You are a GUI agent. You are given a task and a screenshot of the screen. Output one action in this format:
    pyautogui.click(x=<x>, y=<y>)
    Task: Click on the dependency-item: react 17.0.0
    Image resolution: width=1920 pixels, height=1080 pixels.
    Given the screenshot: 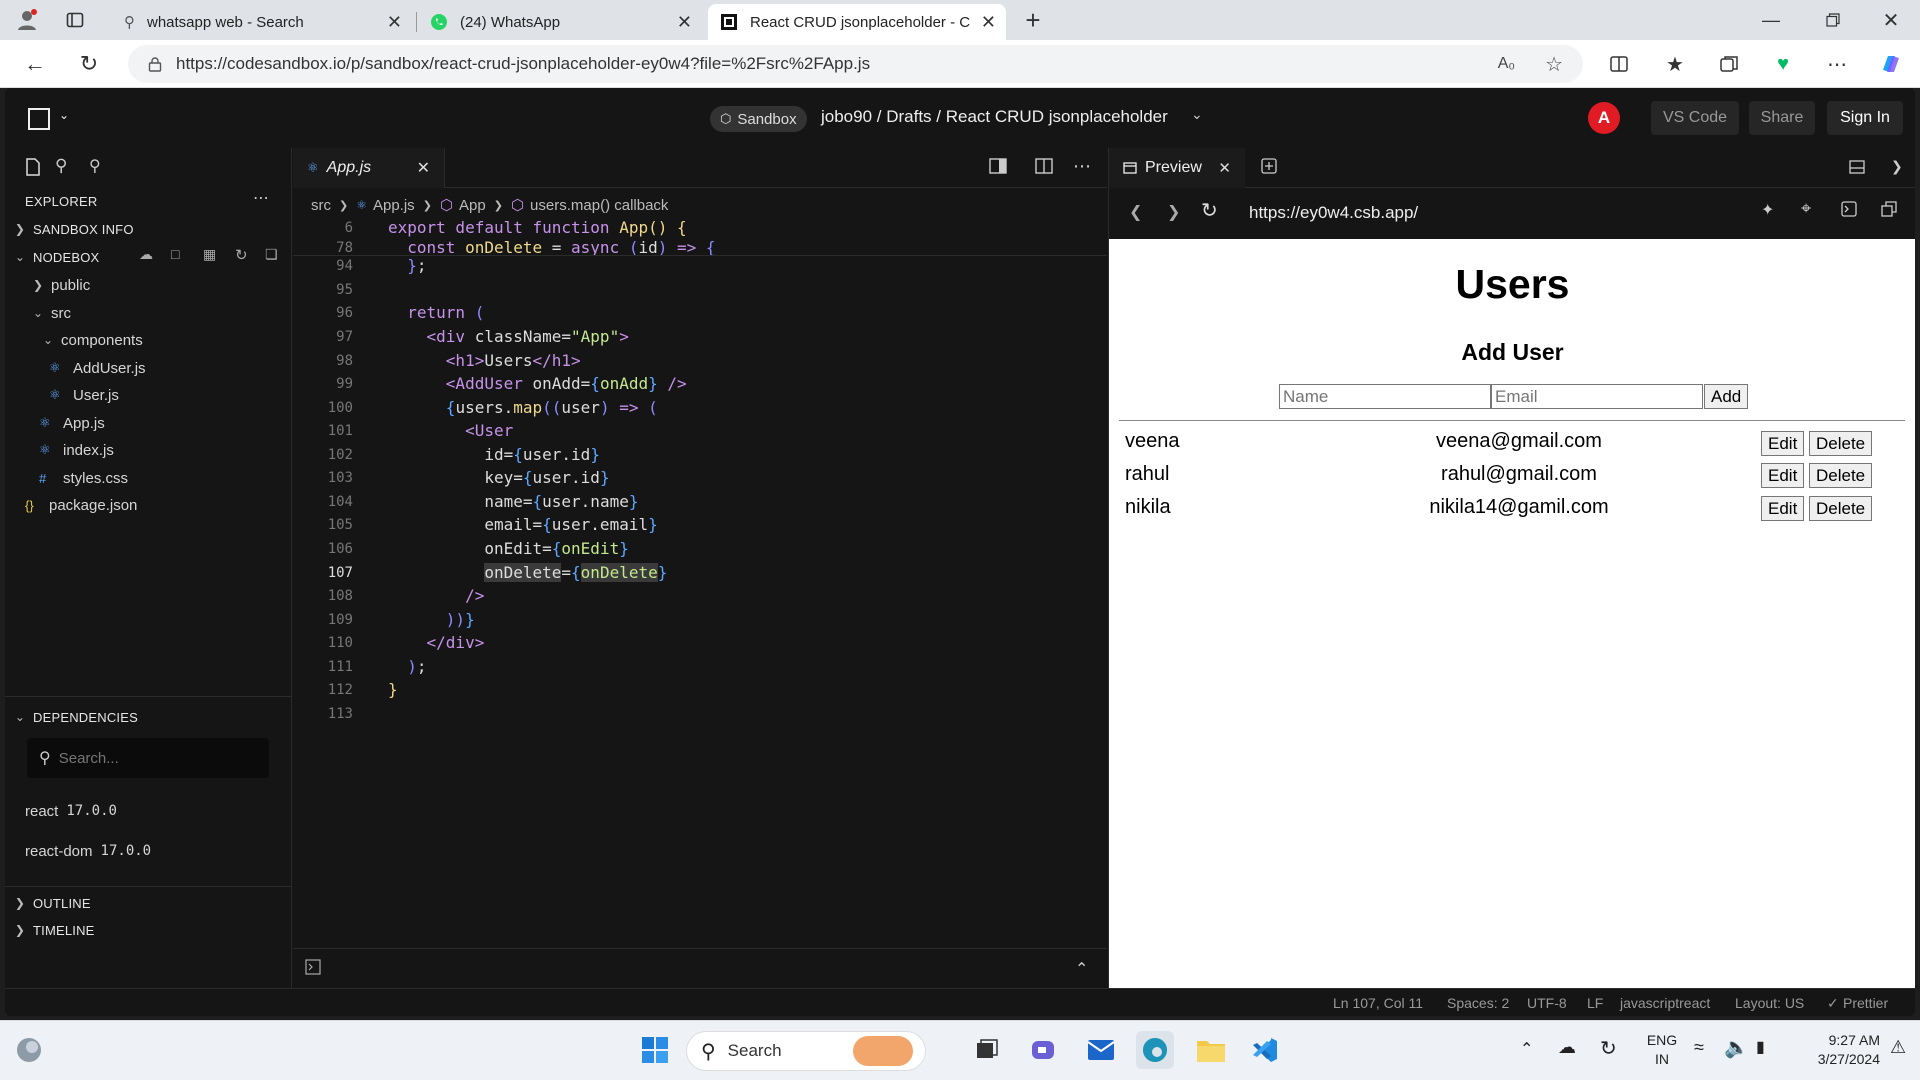 What is the action you would take?
    pyautogui.click(x=71, y=811)
    